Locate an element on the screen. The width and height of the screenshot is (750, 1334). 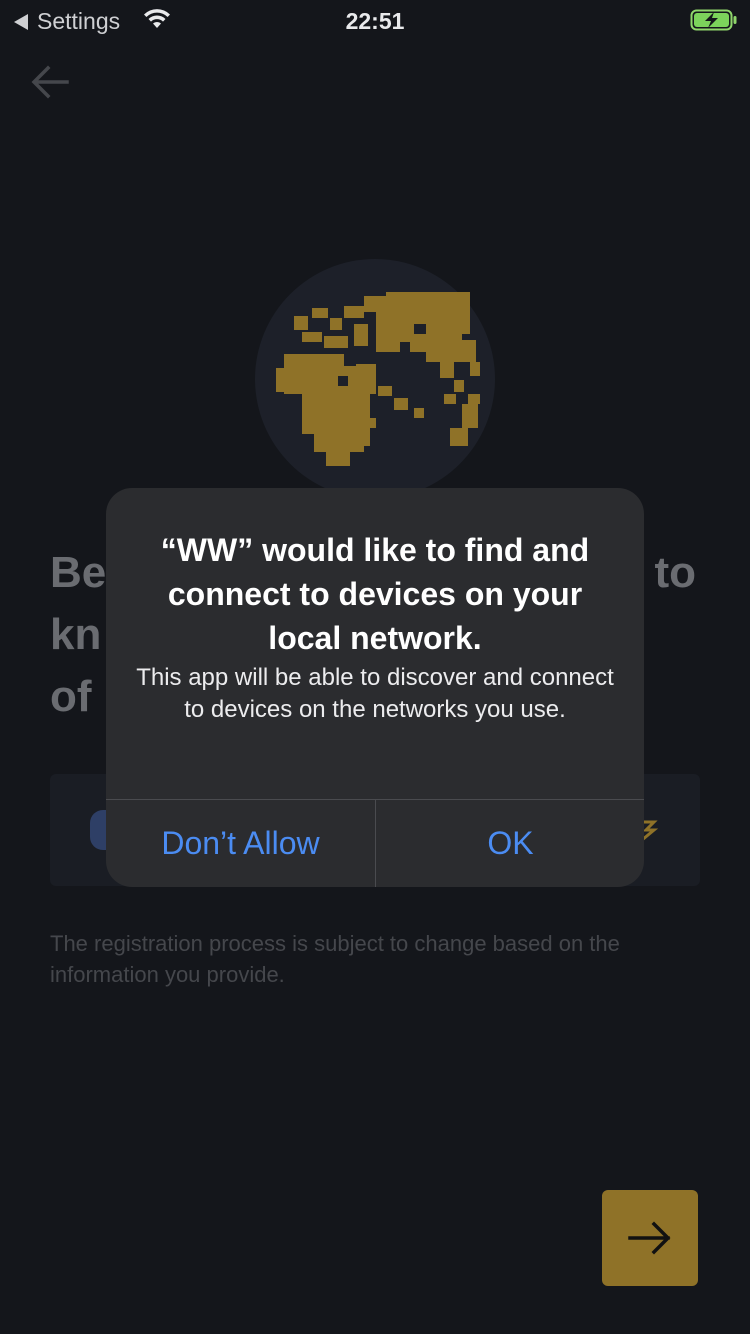
ok-button: OK is located at coordinates (510, 843).